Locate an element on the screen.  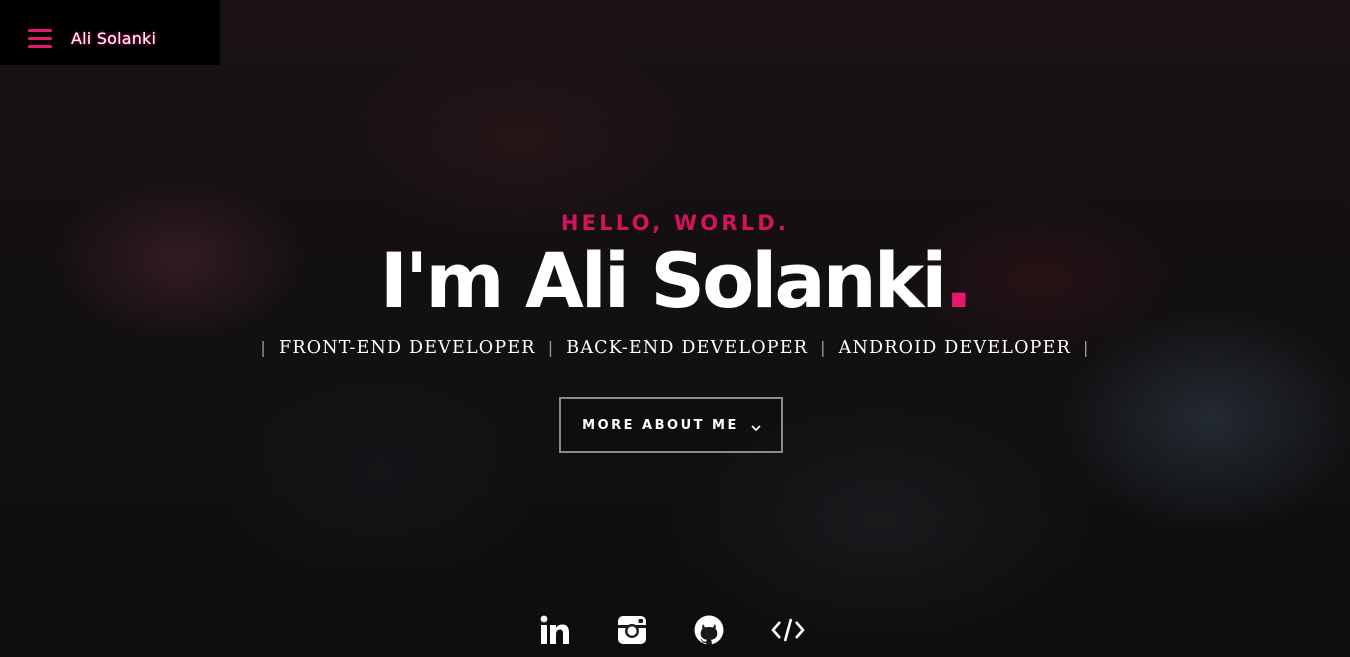
linkedin-link is located at coordinates (555, 630).